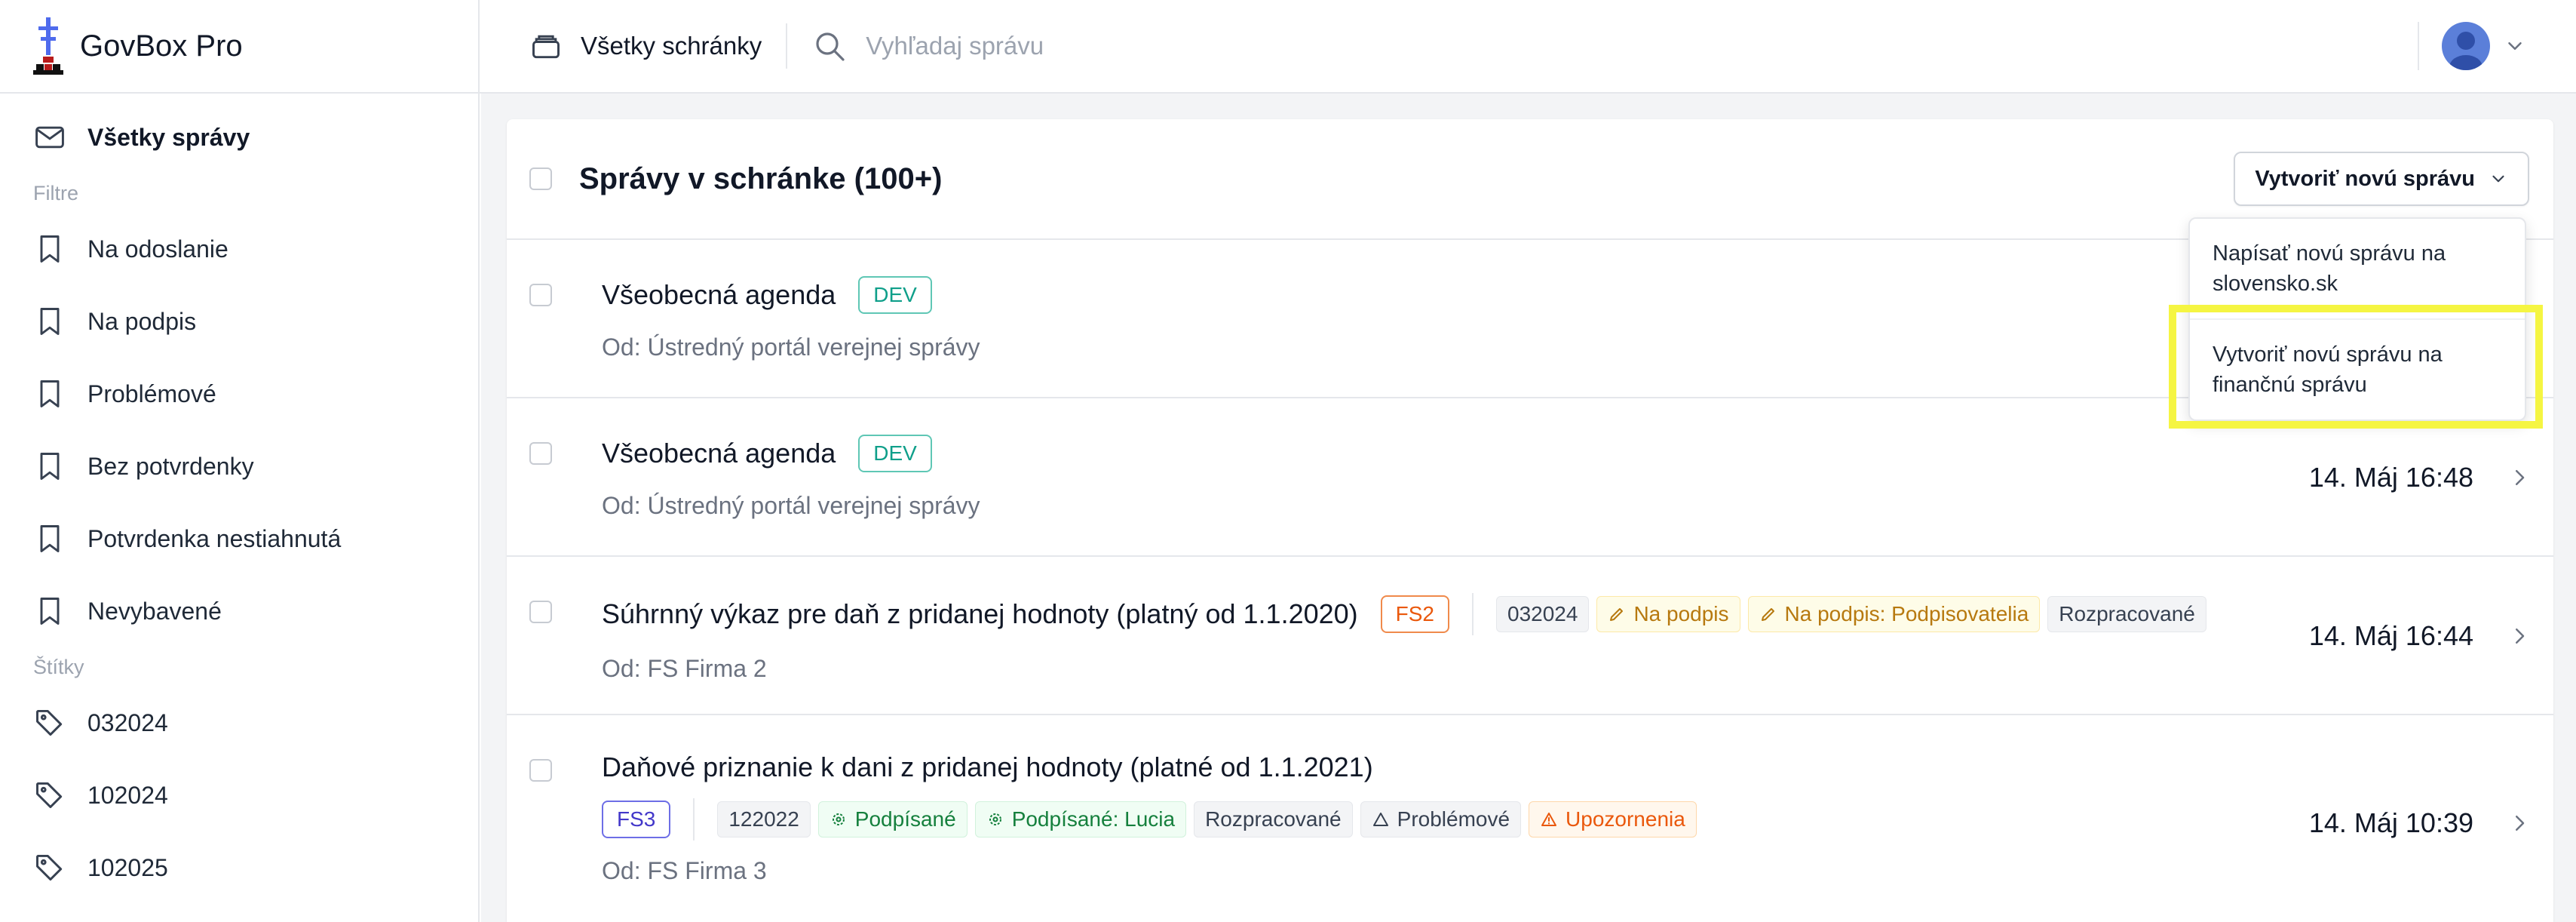  What do you see at coordinates (1614, 46) in the screenshot?
I see `search-bar` at bounding box center [1614, 46].